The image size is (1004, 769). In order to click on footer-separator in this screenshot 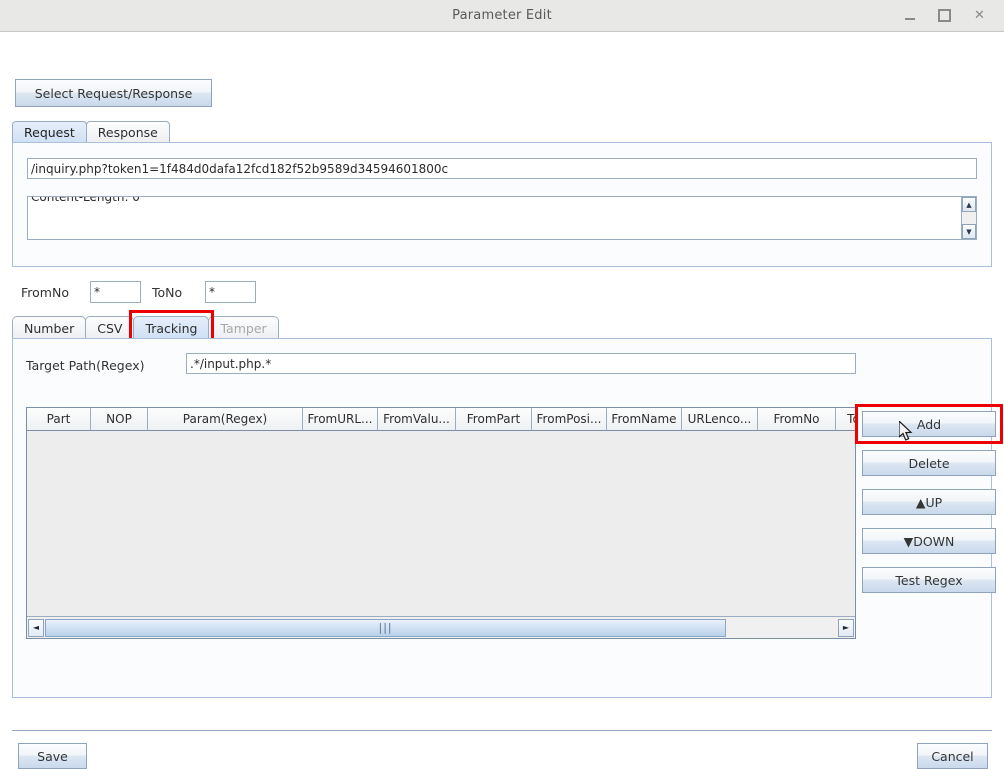, I will do `click(502, 730)`.